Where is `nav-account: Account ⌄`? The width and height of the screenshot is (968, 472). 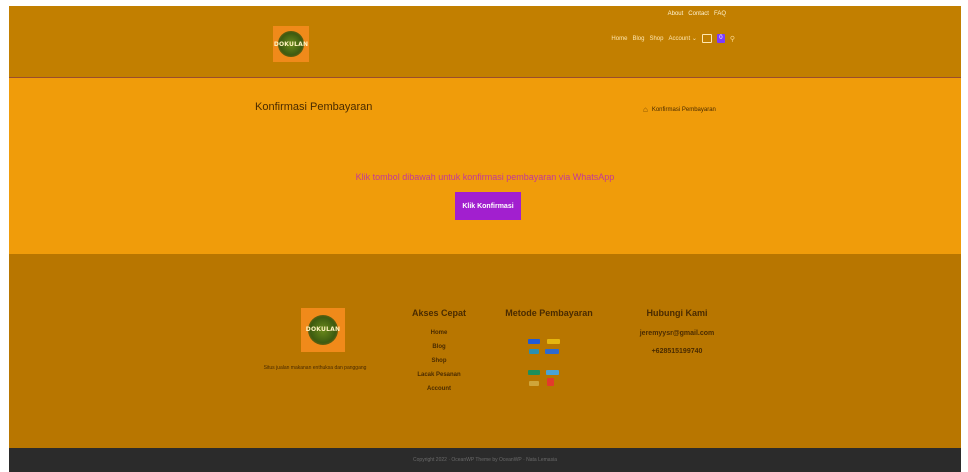
nav-account: Account ⌄ is located at coordinates (682, 38).